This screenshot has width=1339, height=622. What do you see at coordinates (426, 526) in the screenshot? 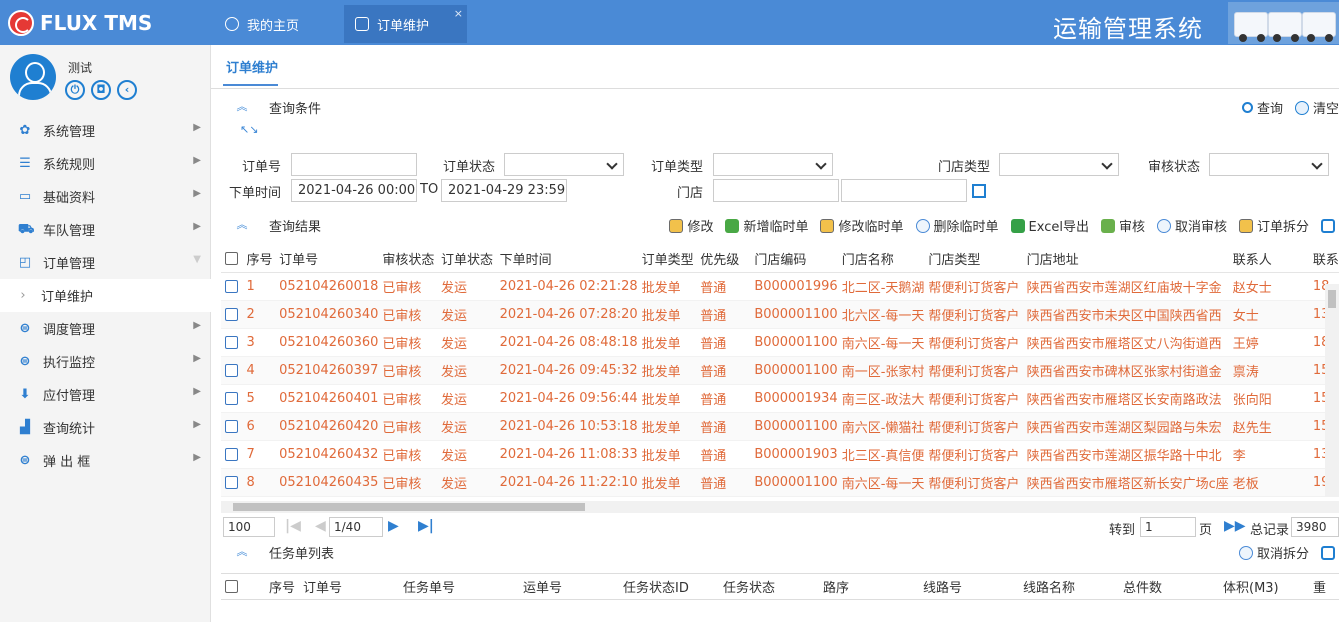
I see `last-page-icon: ▶|` at bounding box center [426, 526].